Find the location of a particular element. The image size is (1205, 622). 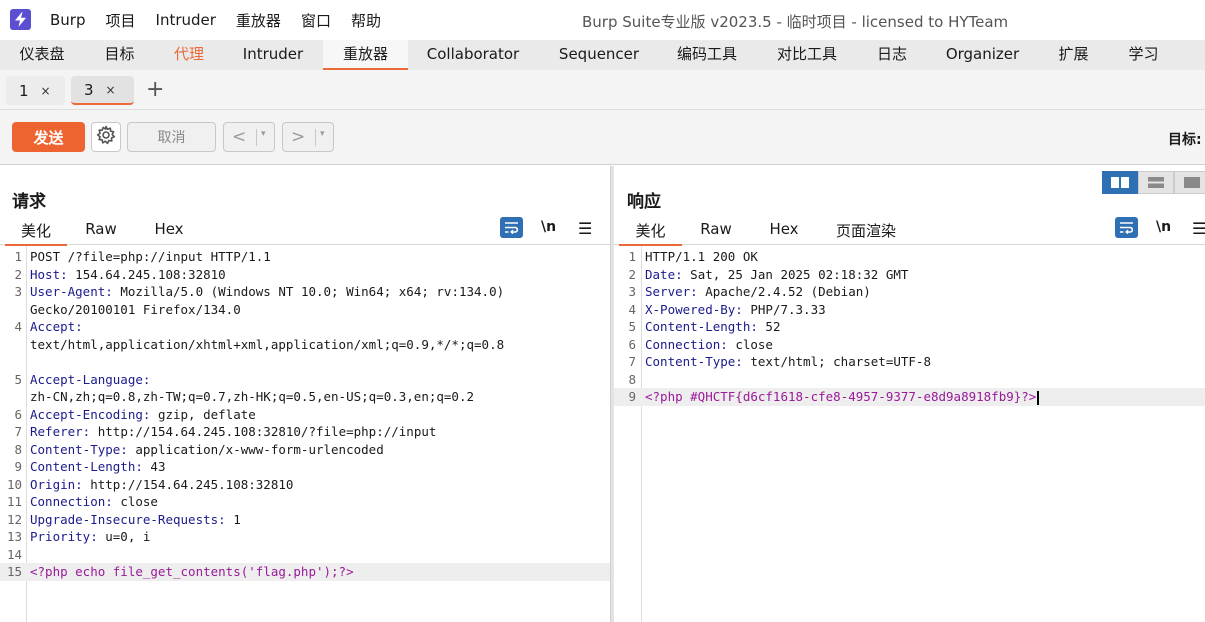

line-value: 1 is located at coordinates (233, 519).